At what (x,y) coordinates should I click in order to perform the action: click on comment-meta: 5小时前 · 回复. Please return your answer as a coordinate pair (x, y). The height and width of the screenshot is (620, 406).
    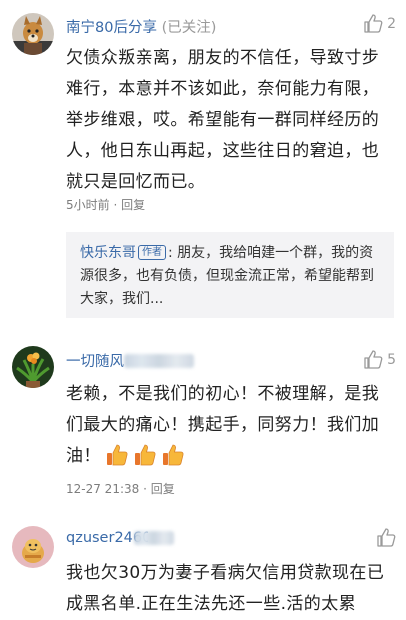
    Looking at the image, I should click on (106, 205).